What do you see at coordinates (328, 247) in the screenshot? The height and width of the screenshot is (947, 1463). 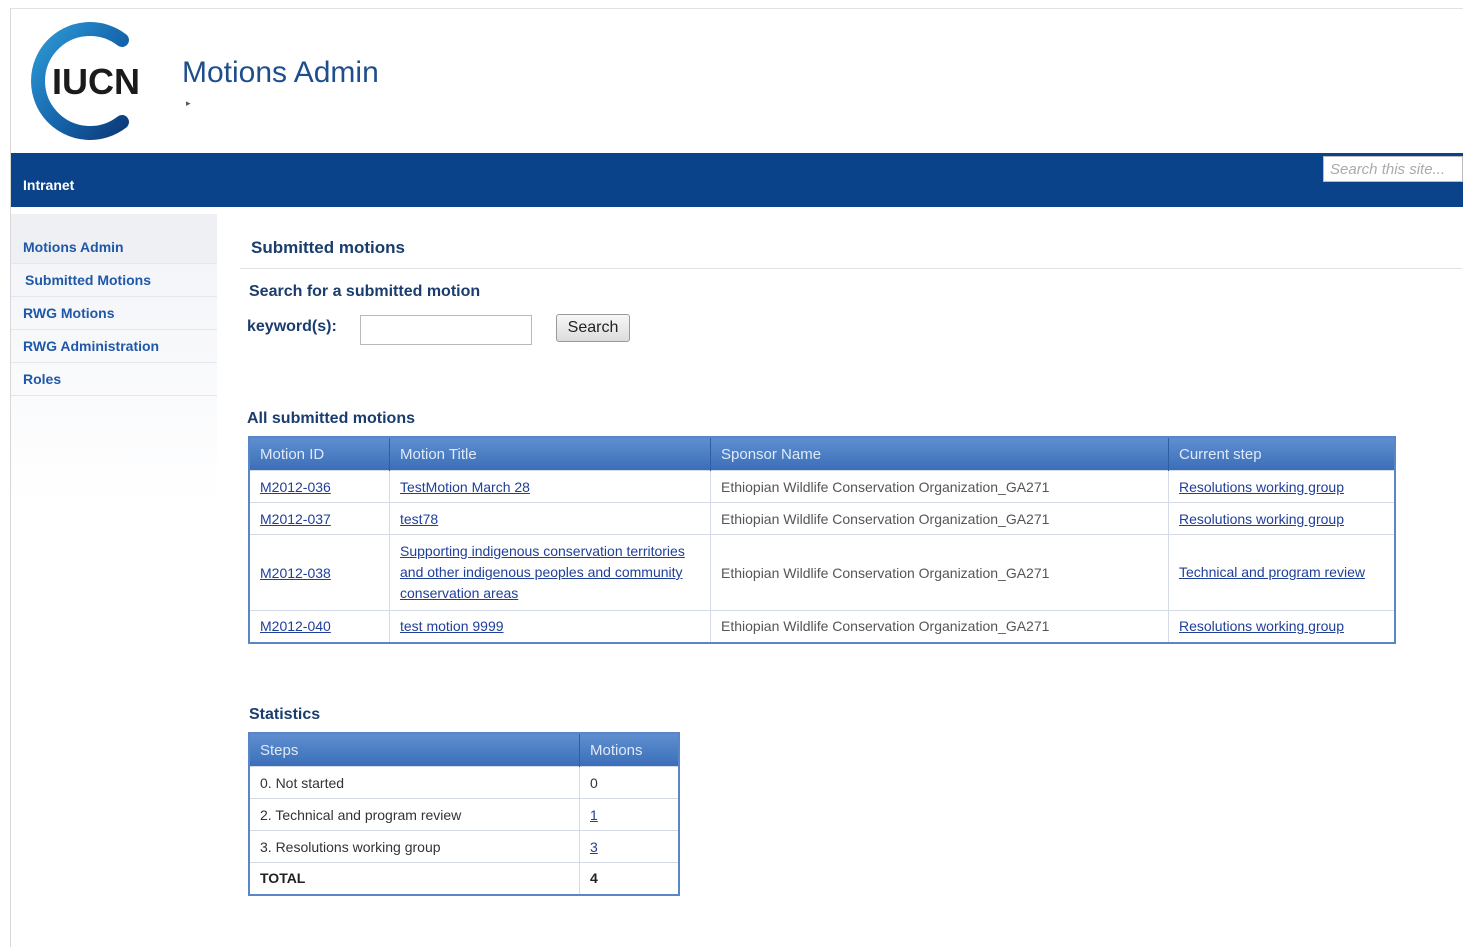 I see `page-title: Submitted motions` at bounding box center [328, 247].